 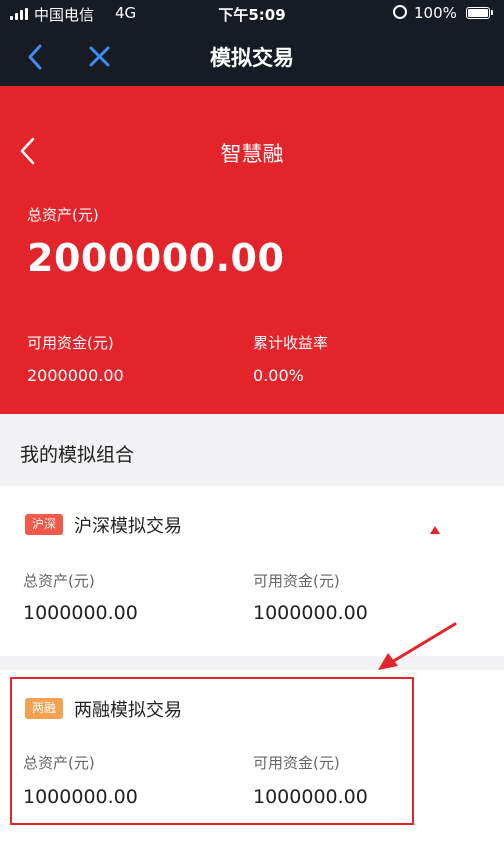 What do you see at coordinates (75, 375) in the screenshot?
I see `available-funds-value: 2000000.00` at bounding box center [75, 375].